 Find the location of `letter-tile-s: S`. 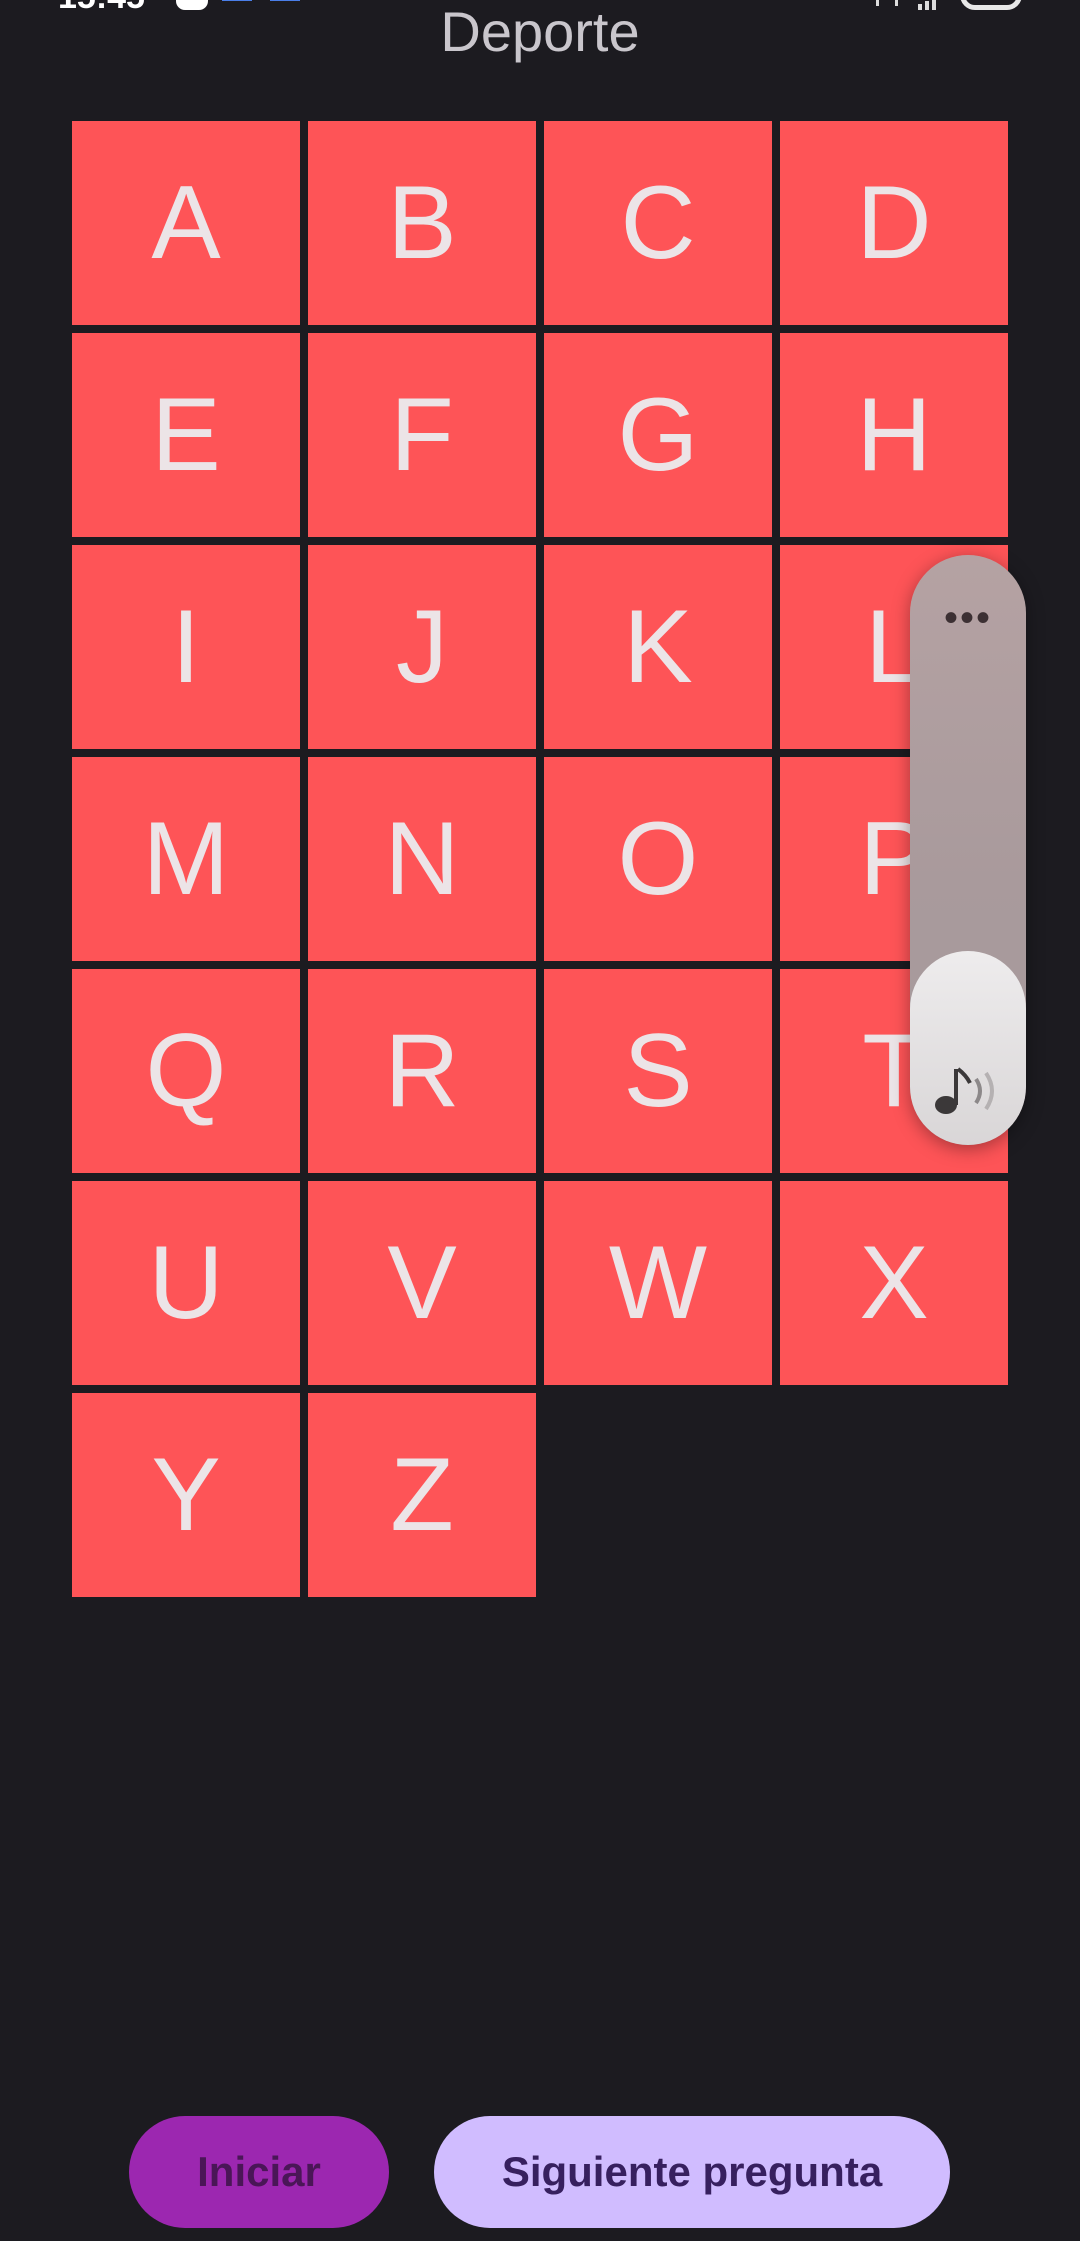

letter-tile-s: S is located at coordinates (658, 1071).